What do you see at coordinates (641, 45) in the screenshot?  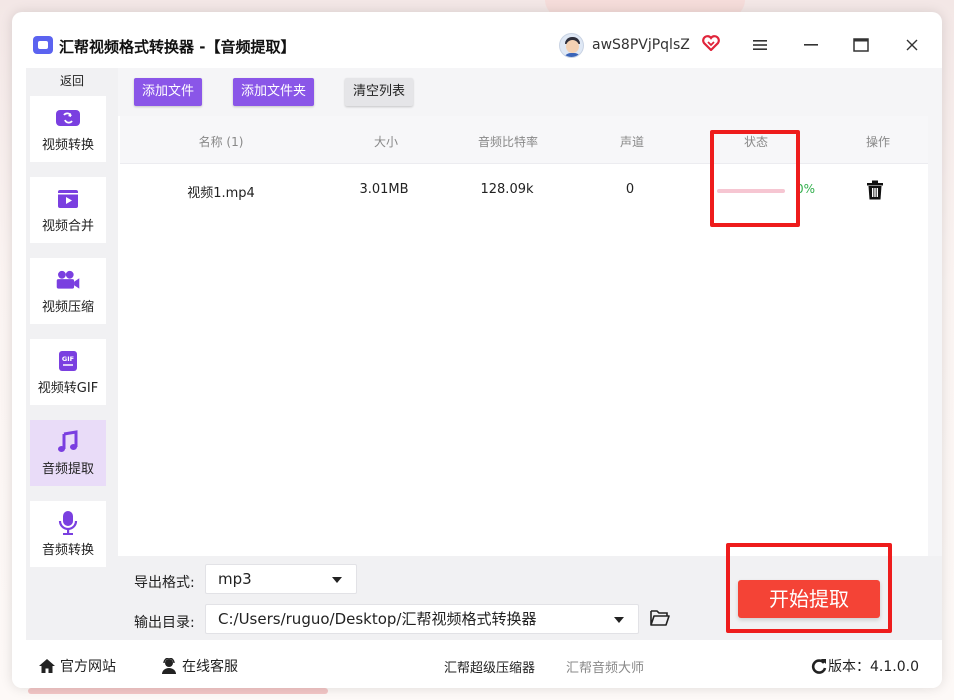 I see `username: awS8PVjPqlsZ` at bounding box center [641, 45].